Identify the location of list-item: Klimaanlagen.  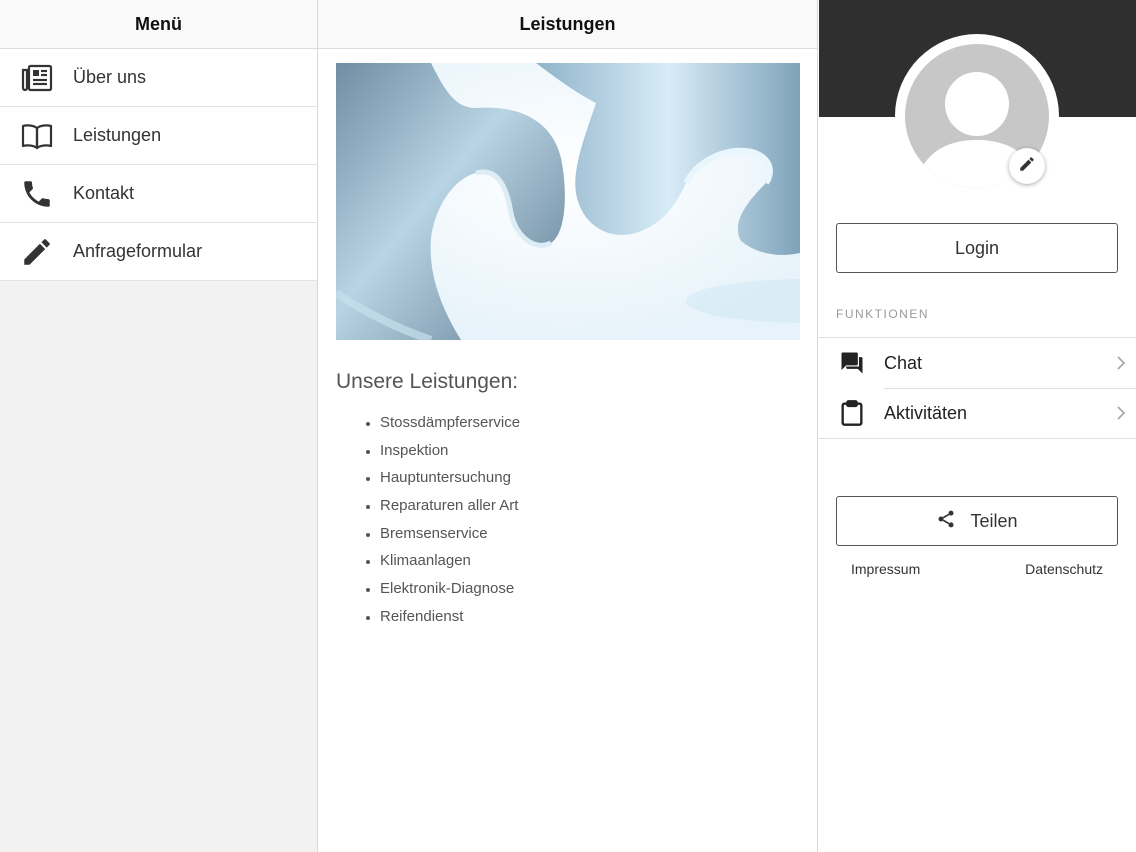
(450, 564).